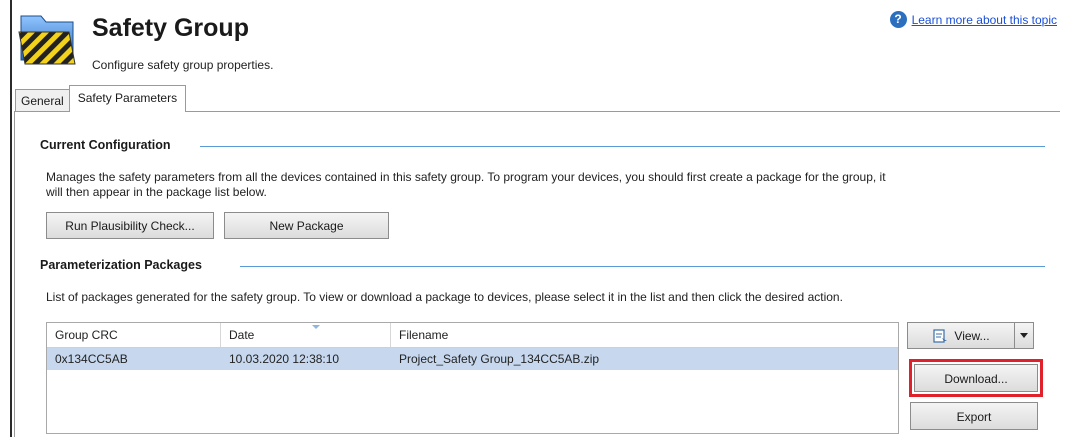 This screenshot has height=437, width=1065. Describe the element at coordinates (47, 40) in the screenshot. I see `safety-group-folder-icon` at that location.